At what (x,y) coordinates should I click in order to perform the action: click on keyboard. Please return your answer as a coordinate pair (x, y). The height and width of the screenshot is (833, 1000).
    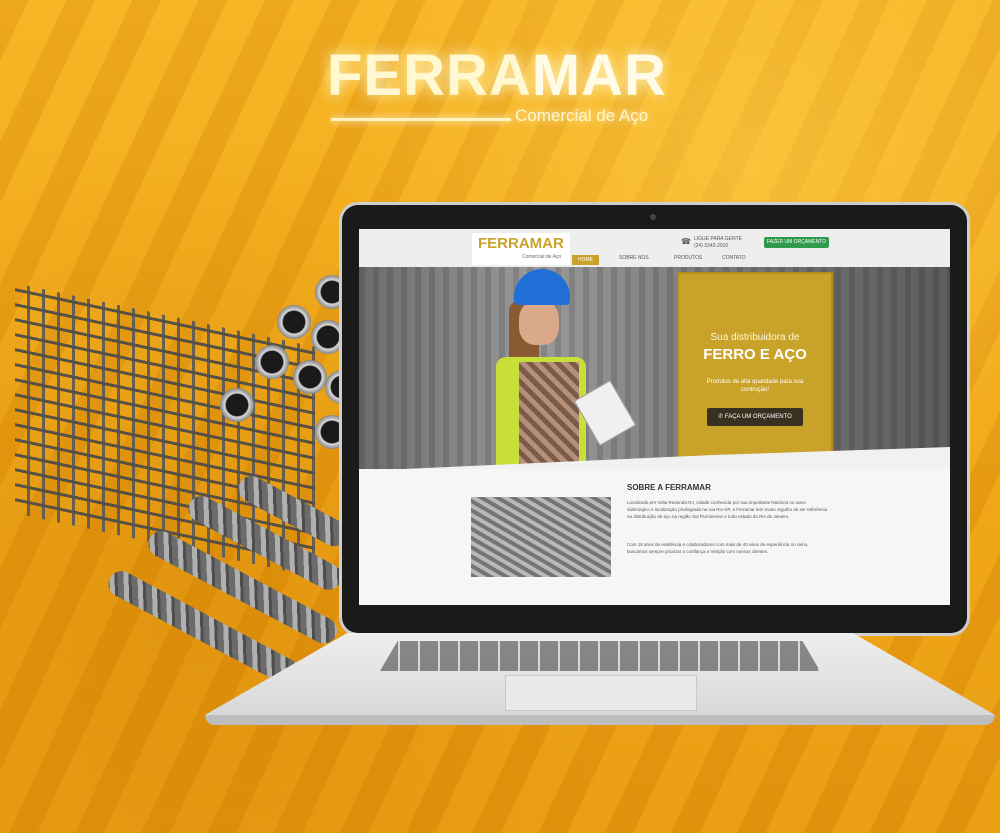
    Looking at the image, I should click on (600, 656).